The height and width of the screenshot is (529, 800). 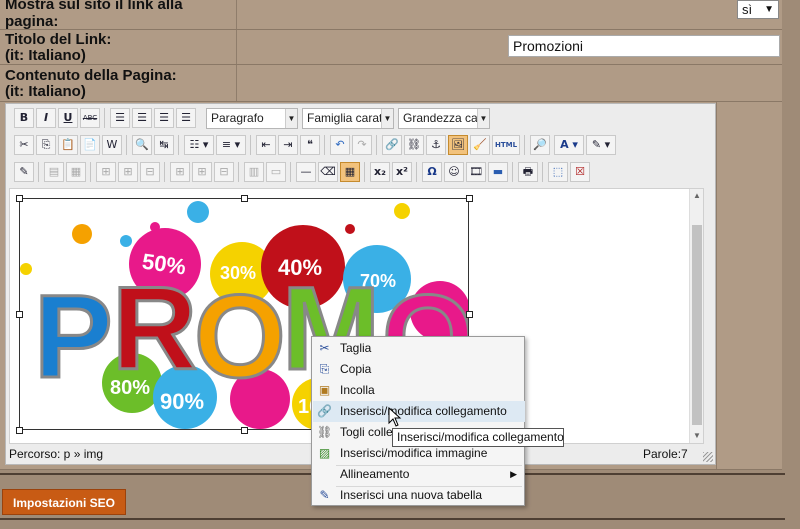 I want to click on special-char-button: Ω, so click(x=432, y=172).